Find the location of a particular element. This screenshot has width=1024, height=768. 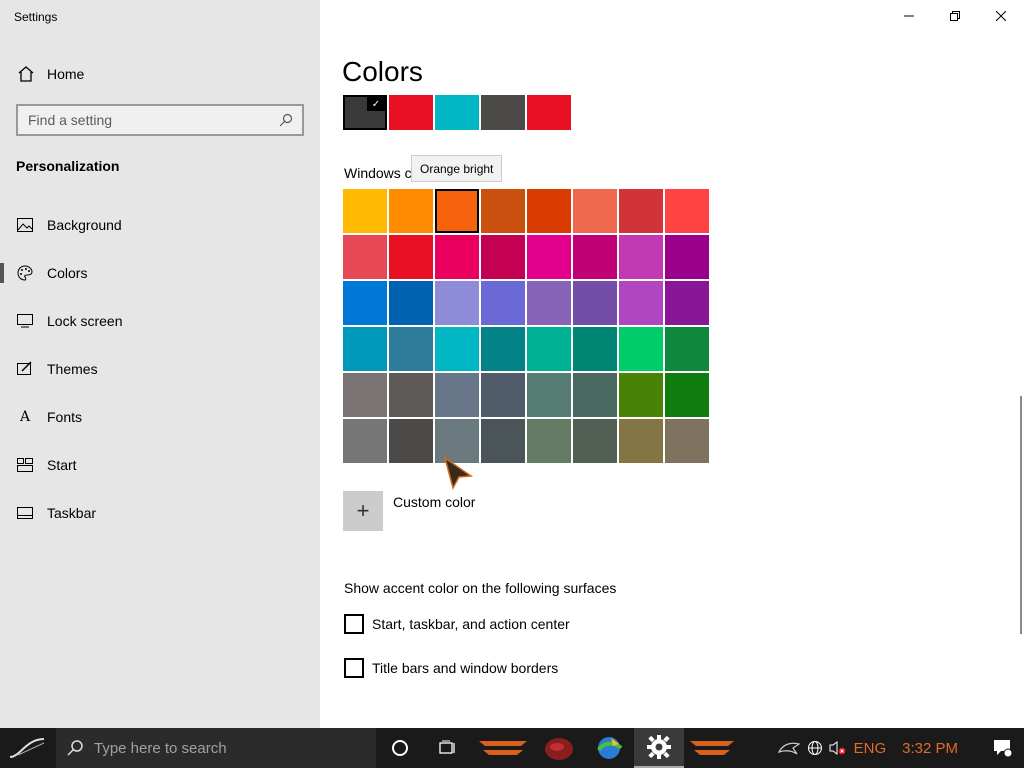

sidebar-item-lock-screen: Lock screen is located at coordinates (160, 321).